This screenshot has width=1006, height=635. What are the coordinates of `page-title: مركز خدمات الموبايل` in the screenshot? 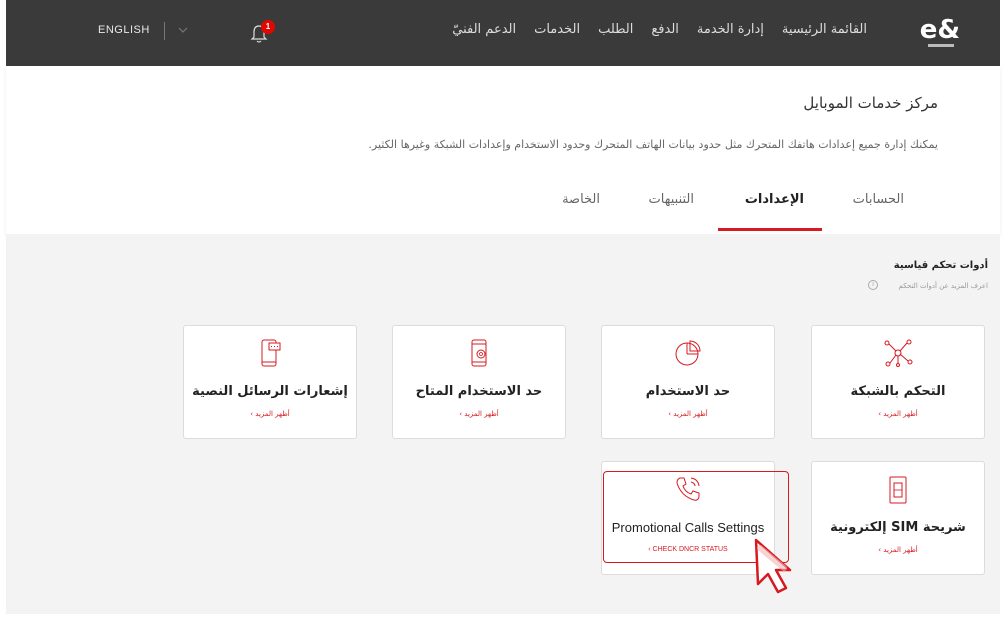 It's located at (870, 103).